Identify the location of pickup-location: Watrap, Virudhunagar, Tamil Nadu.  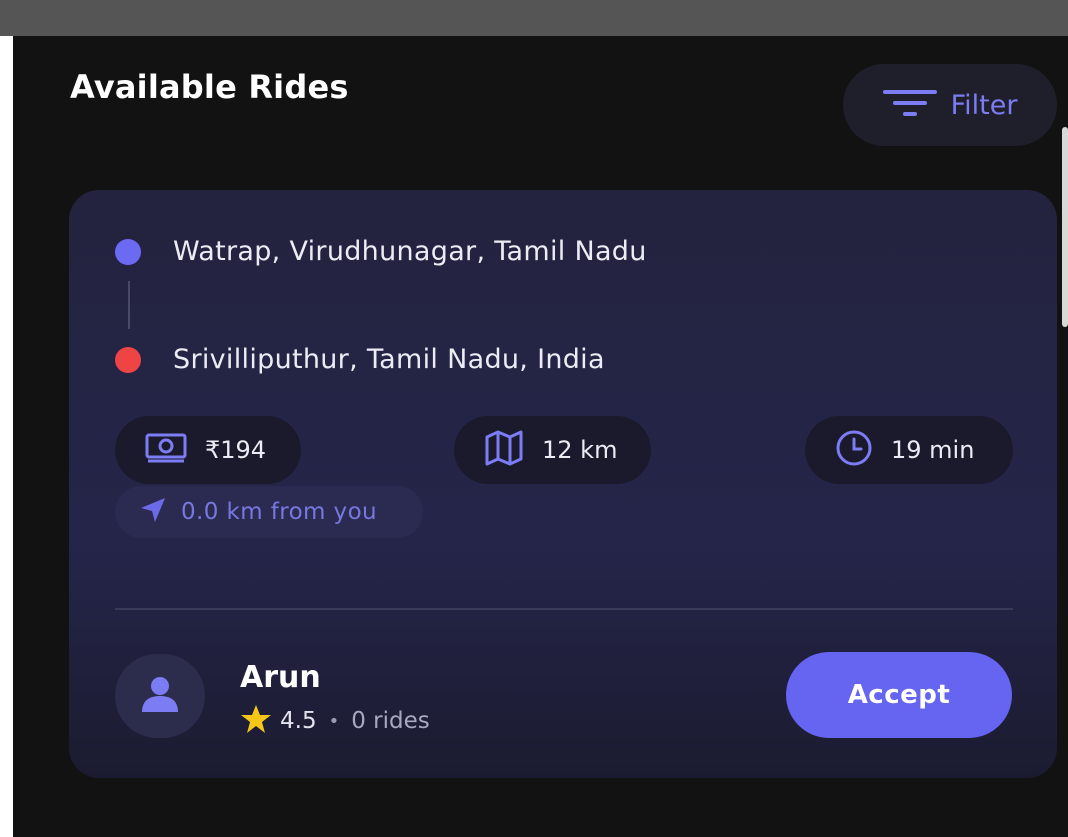
(410, 251).